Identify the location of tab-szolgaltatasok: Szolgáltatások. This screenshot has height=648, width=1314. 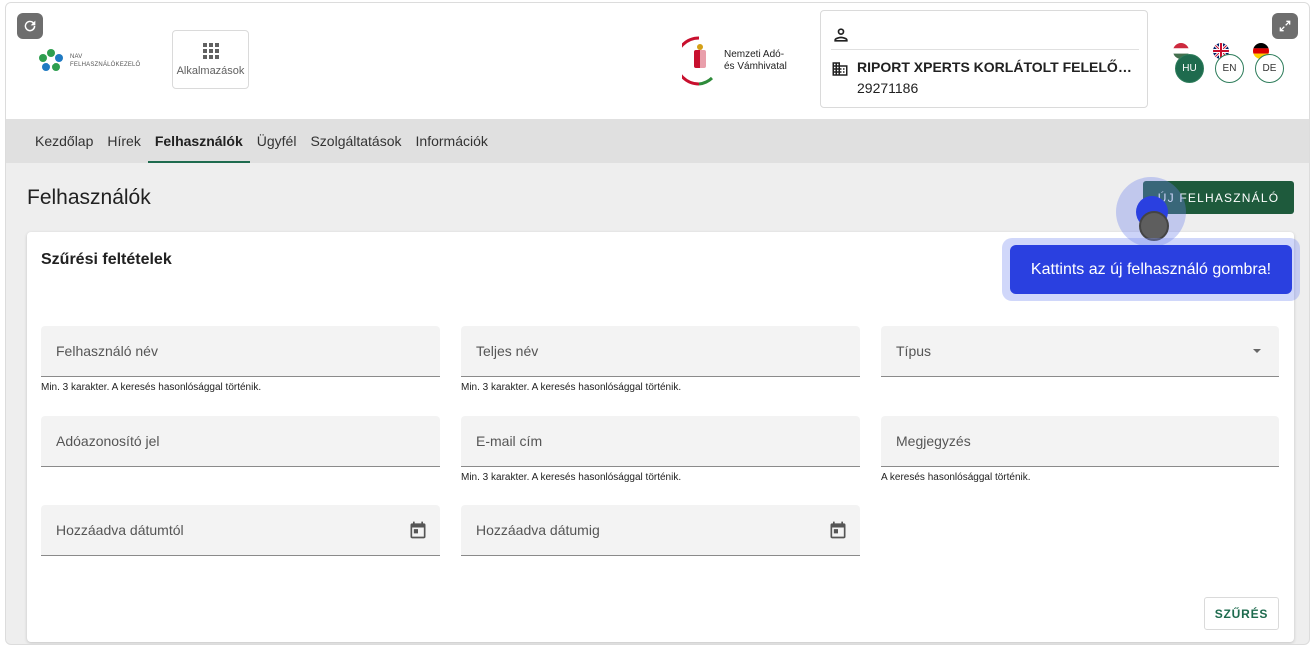
(355, 141).